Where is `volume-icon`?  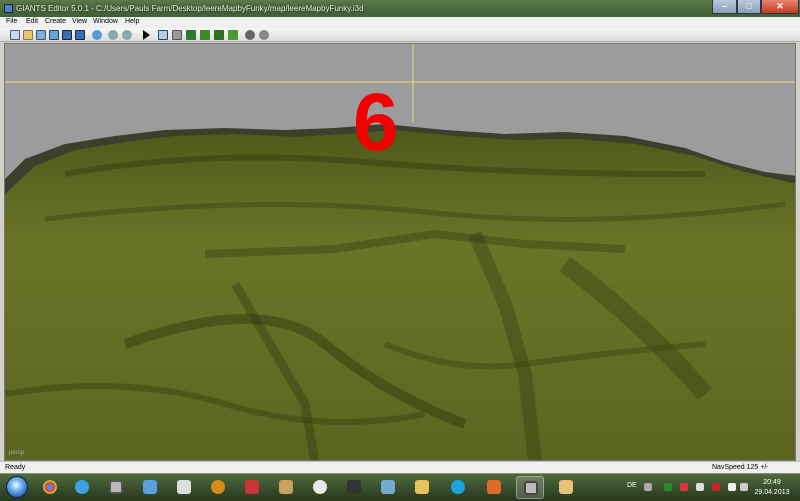 volume-icon is located at coordinates (744, 487).